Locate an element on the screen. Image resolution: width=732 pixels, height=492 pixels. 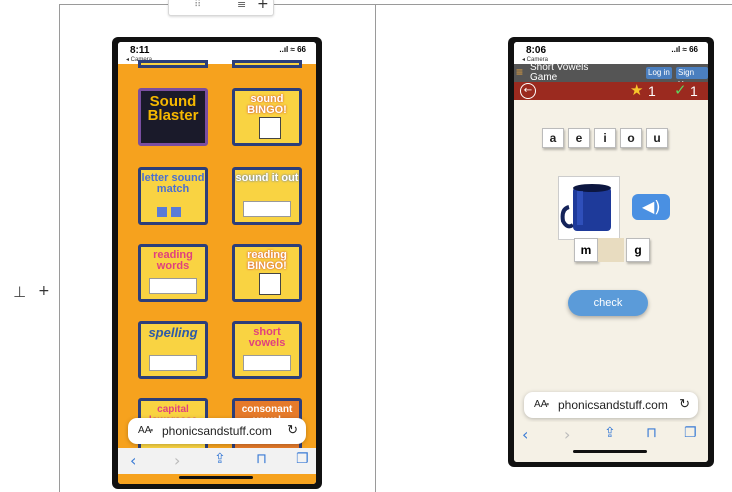
check-count: 1 is located at coordinates (694, 91).